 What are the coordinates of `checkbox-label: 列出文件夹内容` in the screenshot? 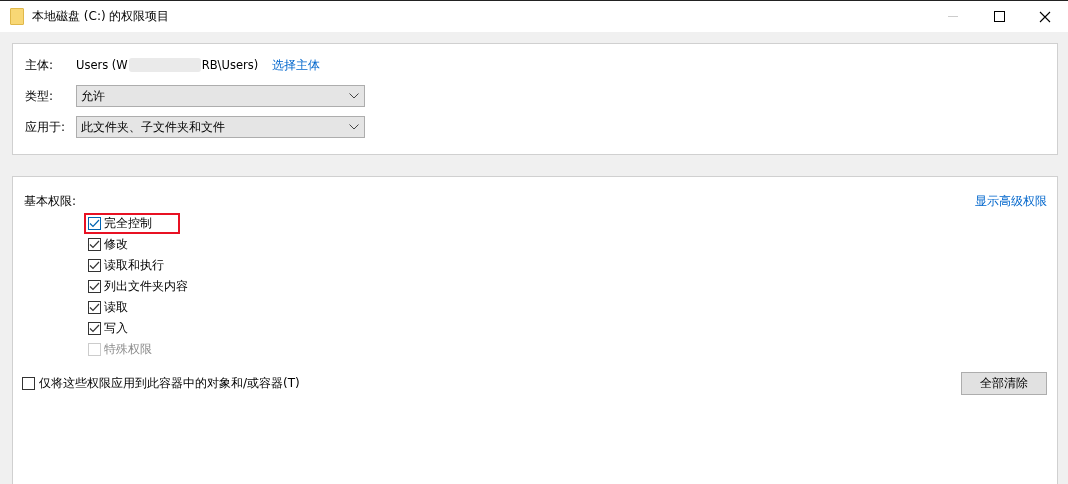 It's located at (146, 286).